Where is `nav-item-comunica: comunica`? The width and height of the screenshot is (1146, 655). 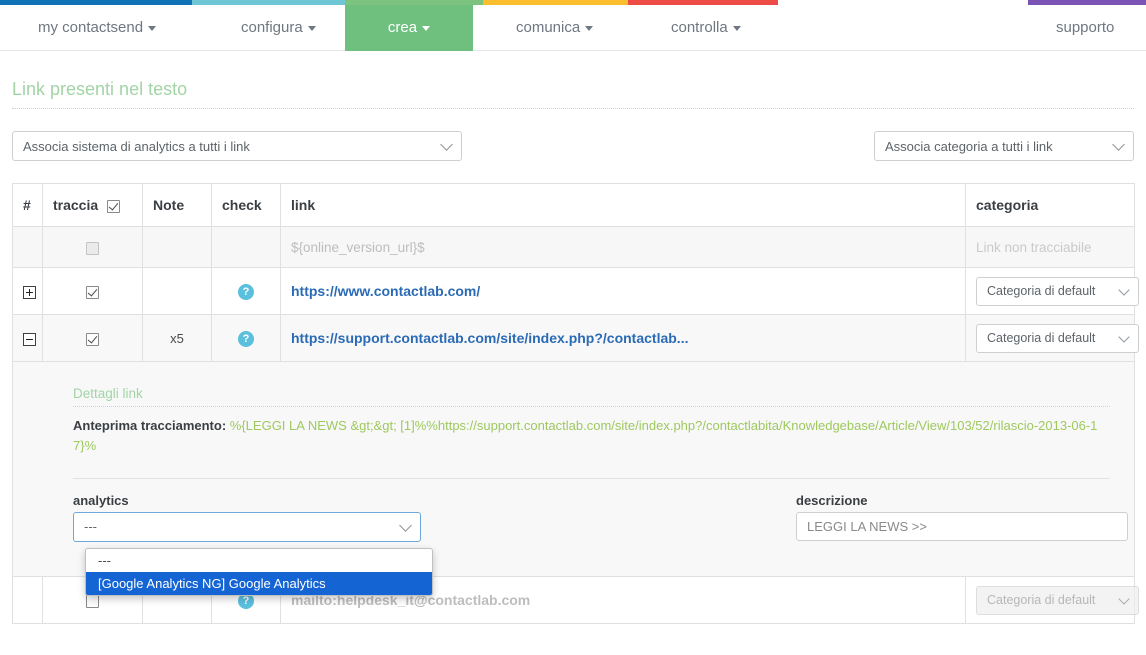 nav-item-comunica: comunica is located at coordinates (554, 28).